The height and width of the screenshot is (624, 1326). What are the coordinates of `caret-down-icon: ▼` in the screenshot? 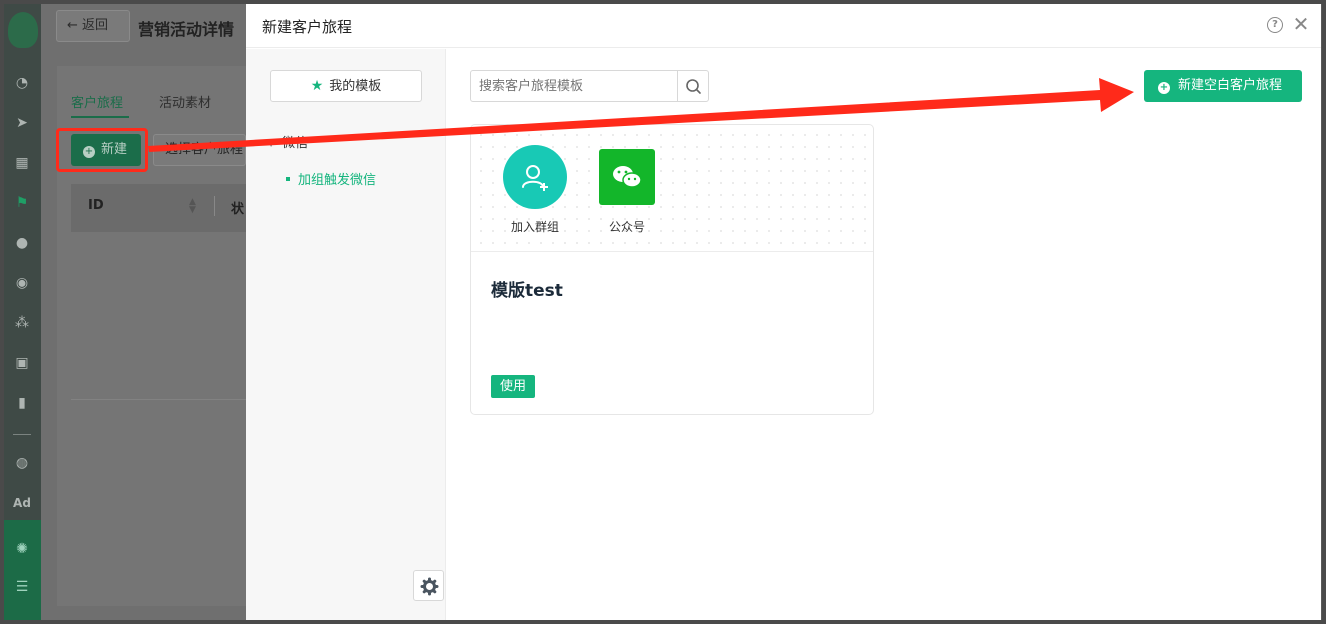 It's located at (271, 143).